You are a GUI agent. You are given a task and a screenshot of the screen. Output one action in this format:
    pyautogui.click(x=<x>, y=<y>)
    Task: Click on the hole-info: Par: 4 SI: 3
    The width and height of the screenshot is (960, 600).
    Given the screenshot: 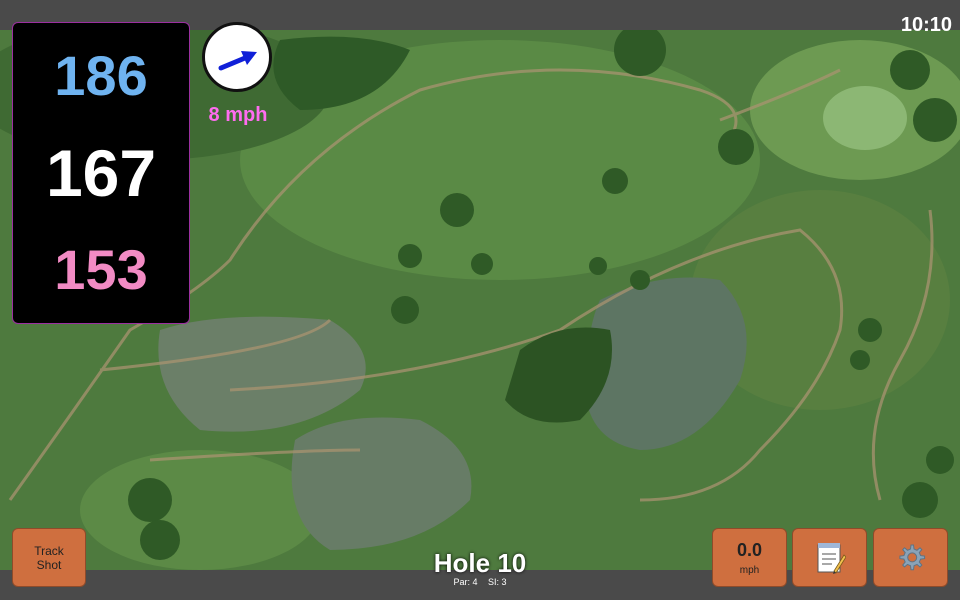 What is the action you would take?
    pyautogui.click(x=480, y=582)
    